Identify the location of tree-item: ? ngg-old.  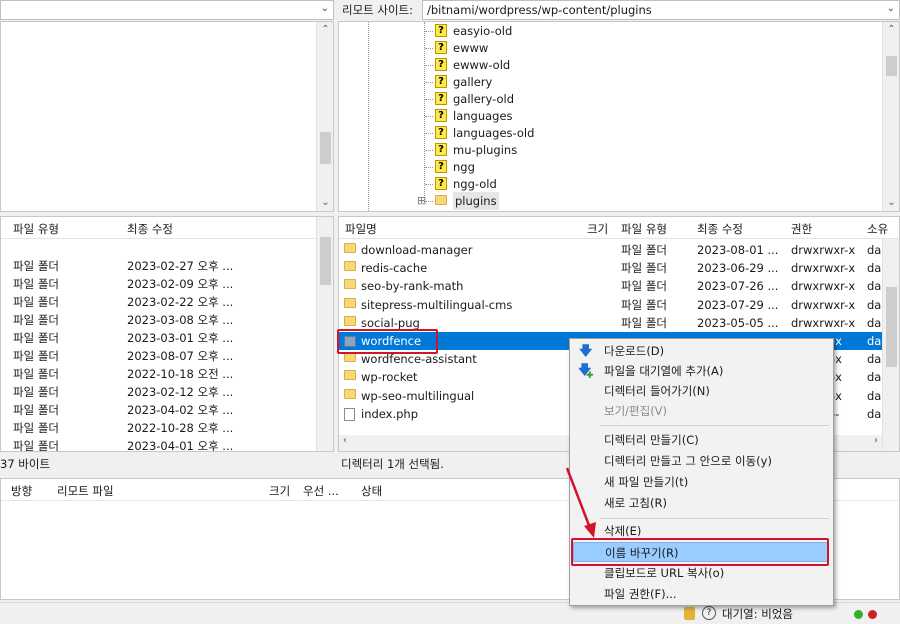
(619, 184).